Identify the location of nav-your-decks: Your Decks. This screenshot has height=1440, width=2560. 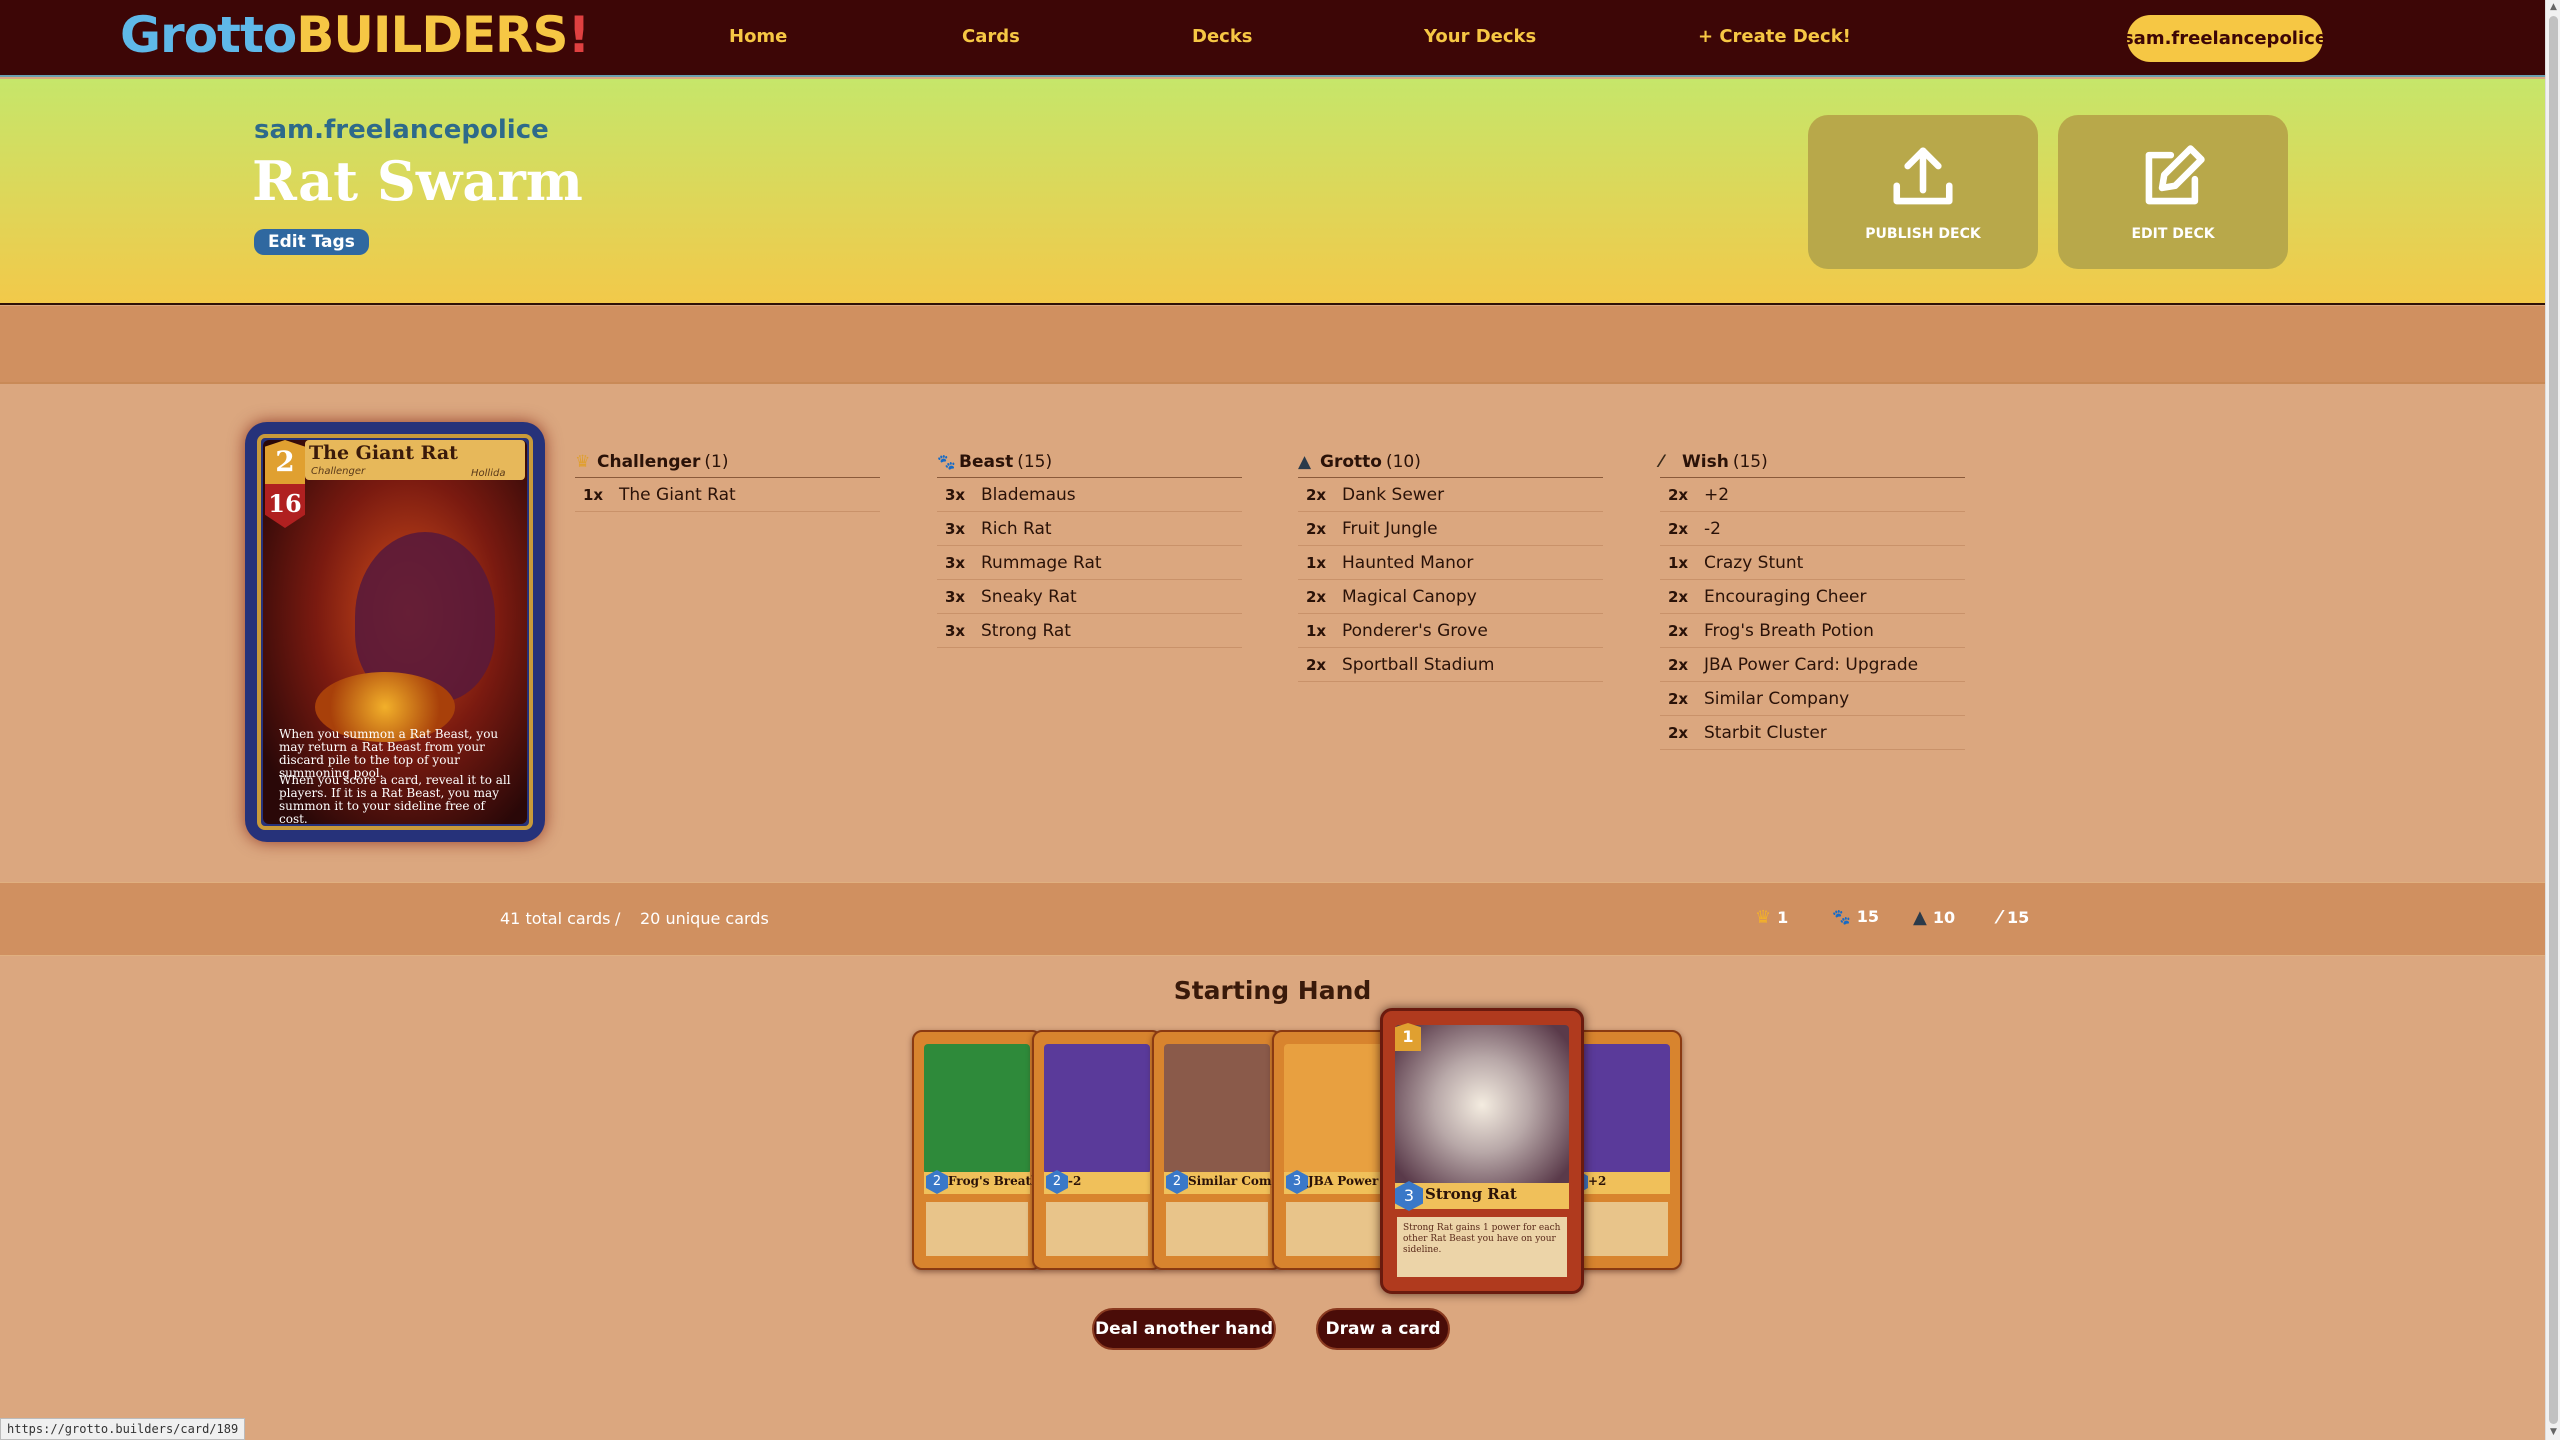
(1480, 36).